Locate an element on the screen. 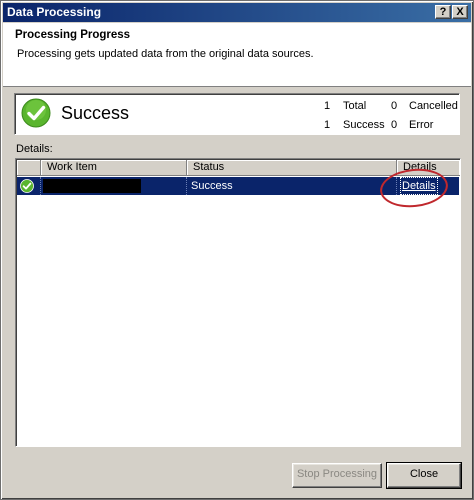  work-item-cell is located at coordinates (114, 186).